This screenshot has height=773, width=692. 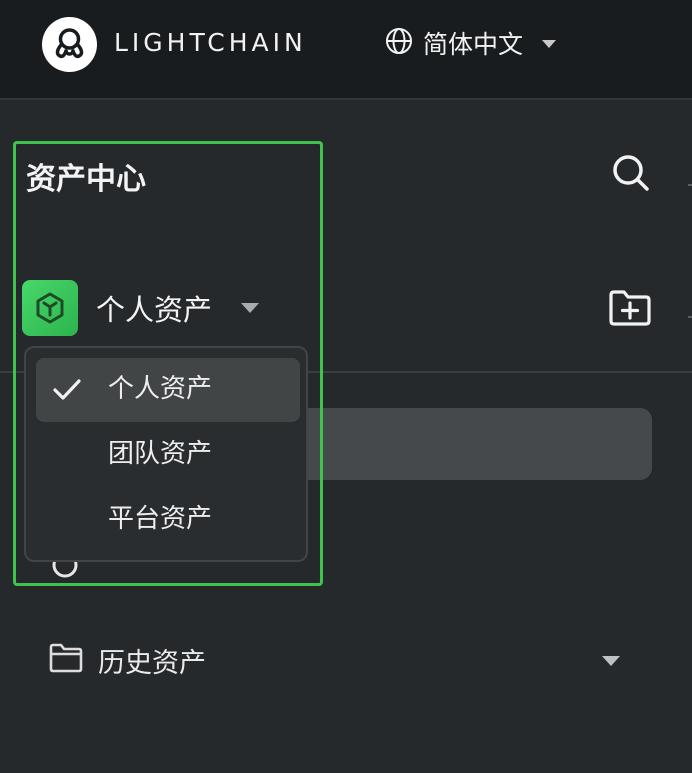 I want to click on search-button, so click(x=631, y=175).